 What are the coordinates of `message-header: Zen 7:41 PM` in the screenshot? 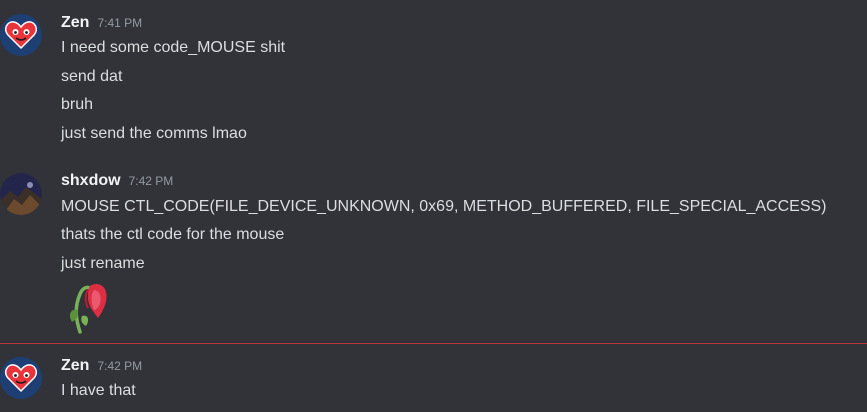 It's located at (101, 25).